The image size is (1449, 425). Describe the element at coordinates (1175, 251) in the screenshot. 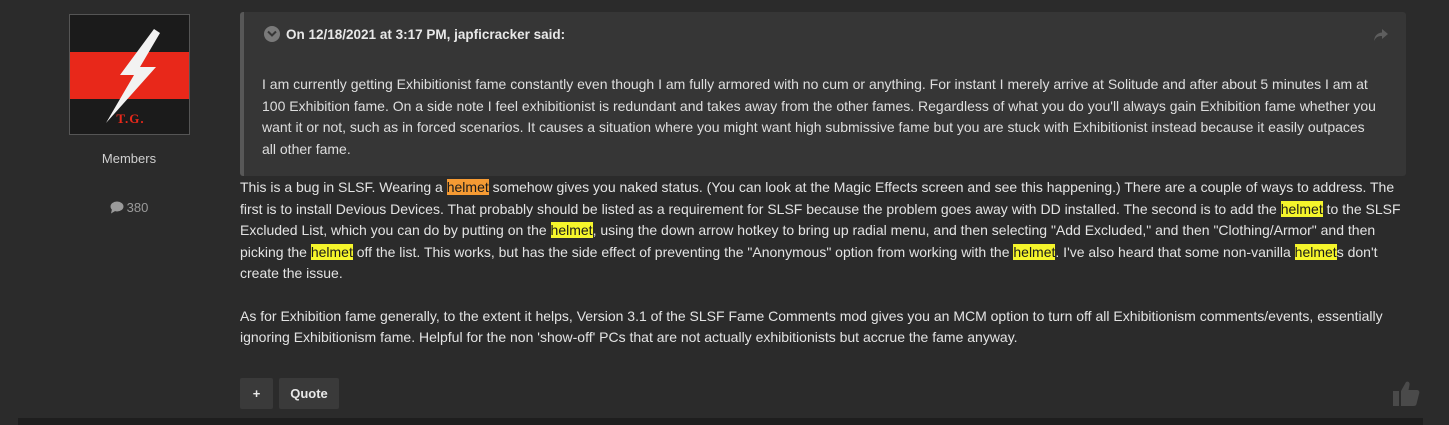

I see `text-run: . I've also heard that some non-vanilla` at that location.